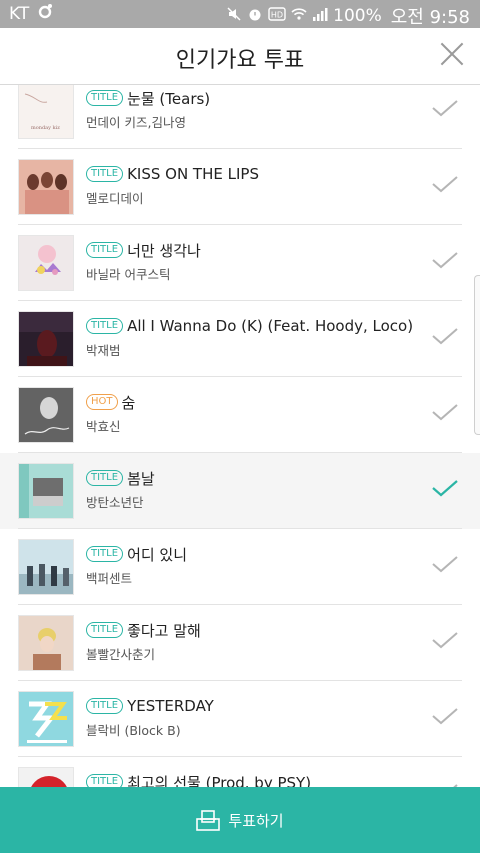 This screenshot has height=853, width=480. Describe the element at coordinates (452, 54) in the screenshot. I see `close-icon` at that location.